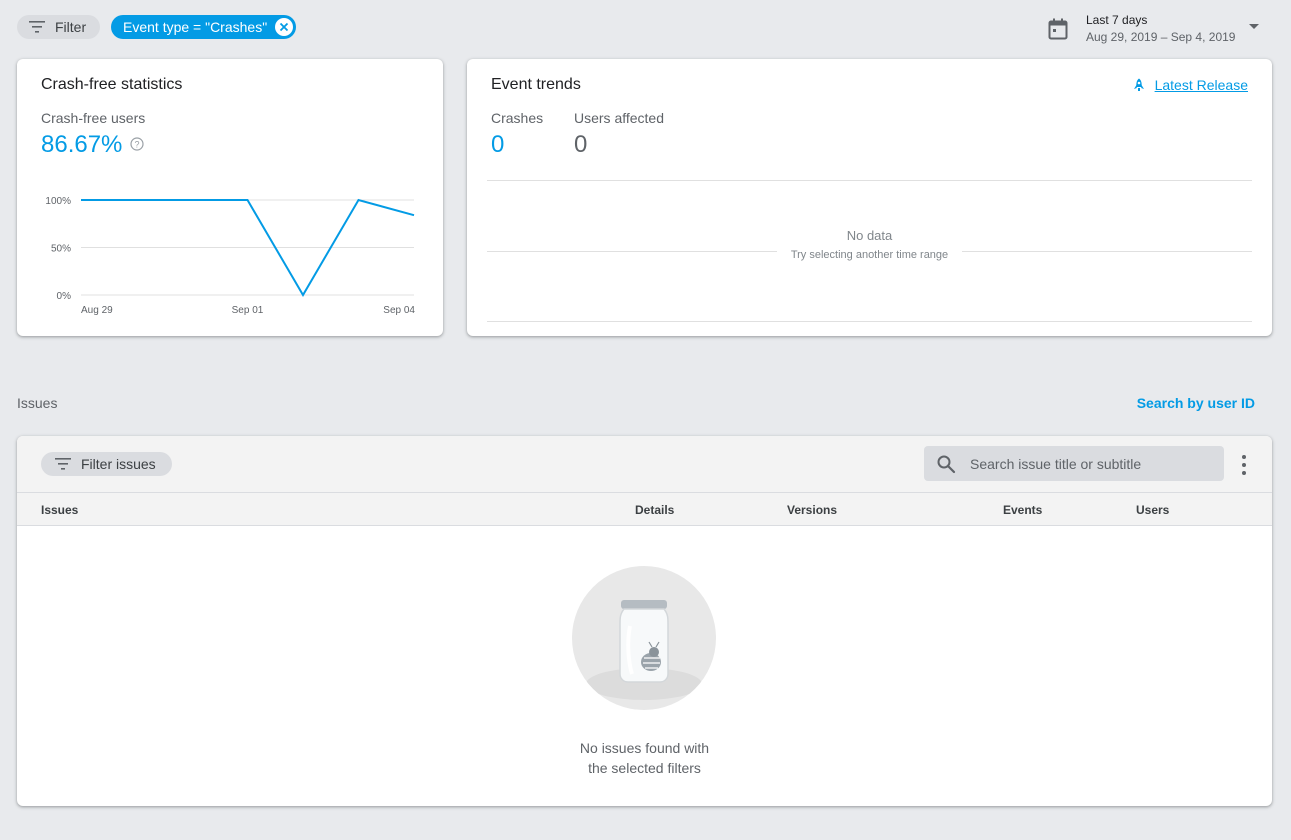 Image resolution: width=1291 pixels, height=840 pixels. I want to click on date-range-picker: Last 7 days Aug 29, 2019 – Sep 4, 2019, so click(1154, 29).